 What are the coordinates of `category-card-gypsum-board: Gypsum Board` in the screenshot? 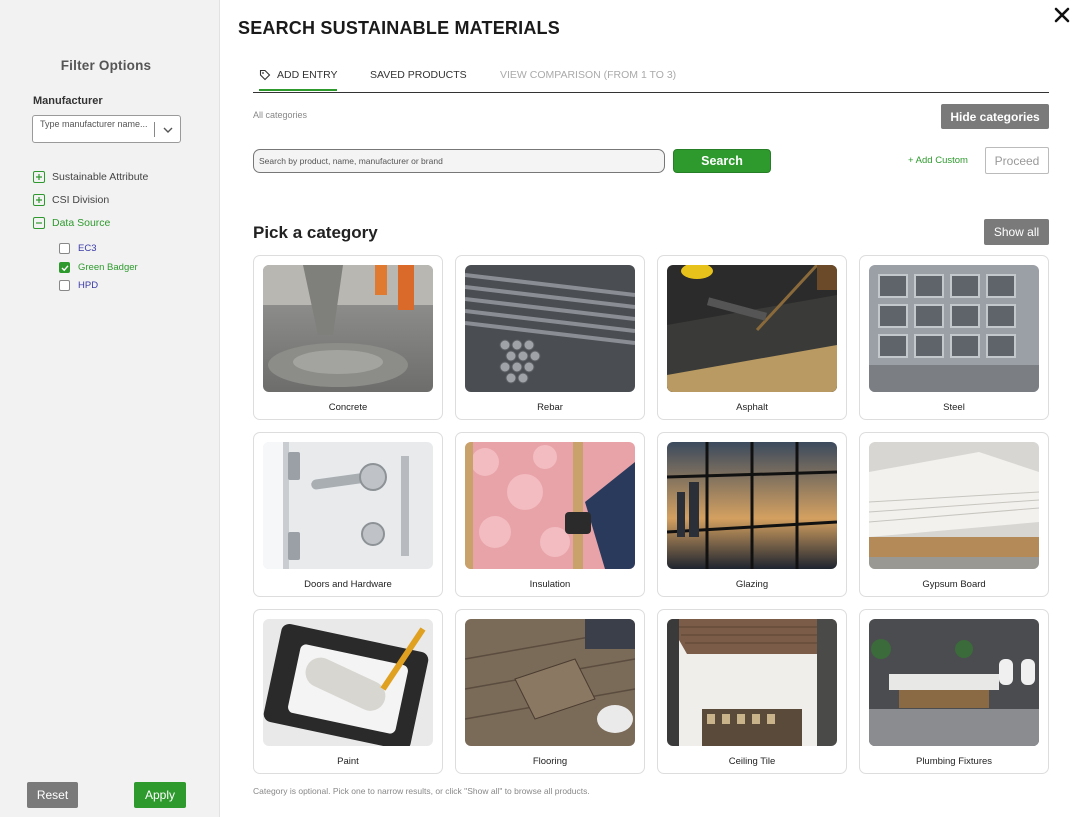 It's located at (954, 514).